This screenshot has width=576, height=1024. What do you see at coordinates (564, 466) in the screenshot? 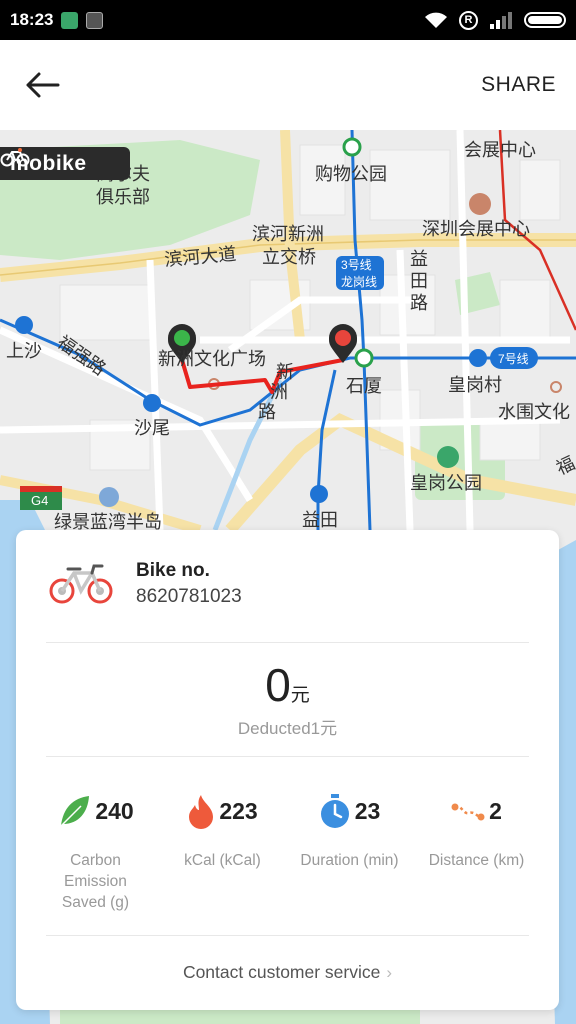
I see `map-label: 福` at bounding box center [564, 466].